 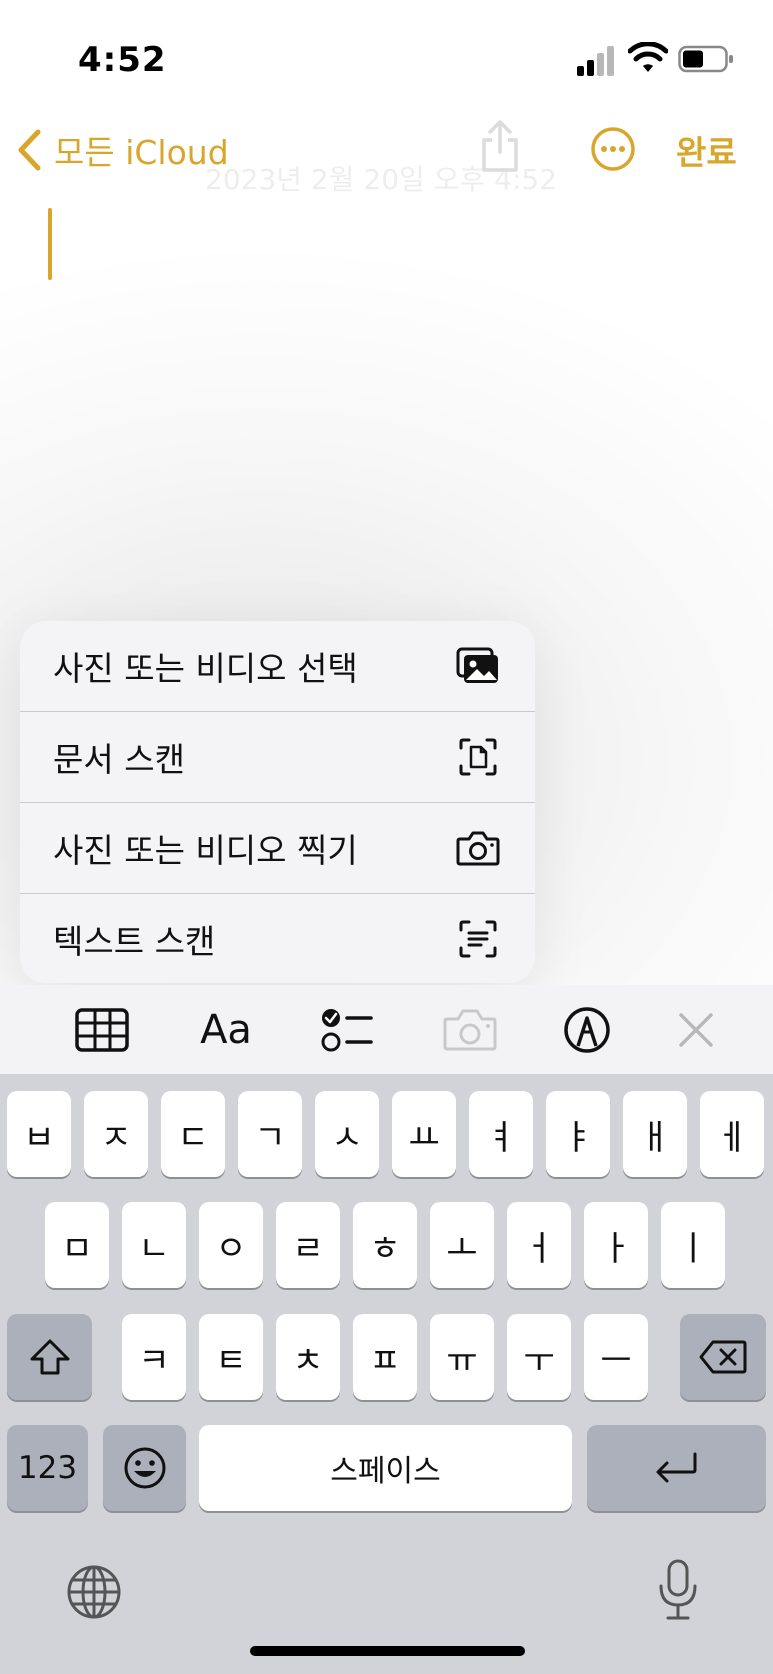 I want to click on key: ㄴ, so click(x=154, y=1245).